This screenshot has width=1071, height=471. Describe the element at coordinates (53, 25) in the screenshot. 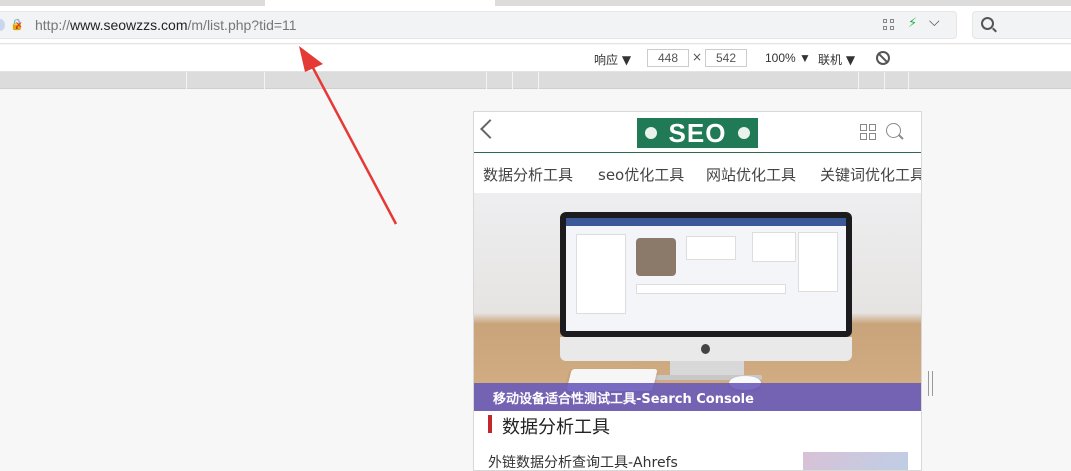

I see `url-scheme: http://` at that location.